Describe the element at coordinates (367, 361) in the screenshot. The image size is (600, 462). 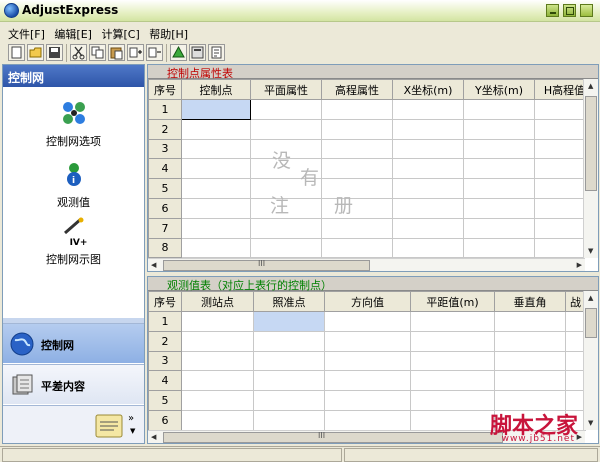
I see `table-row: 3` at that location.